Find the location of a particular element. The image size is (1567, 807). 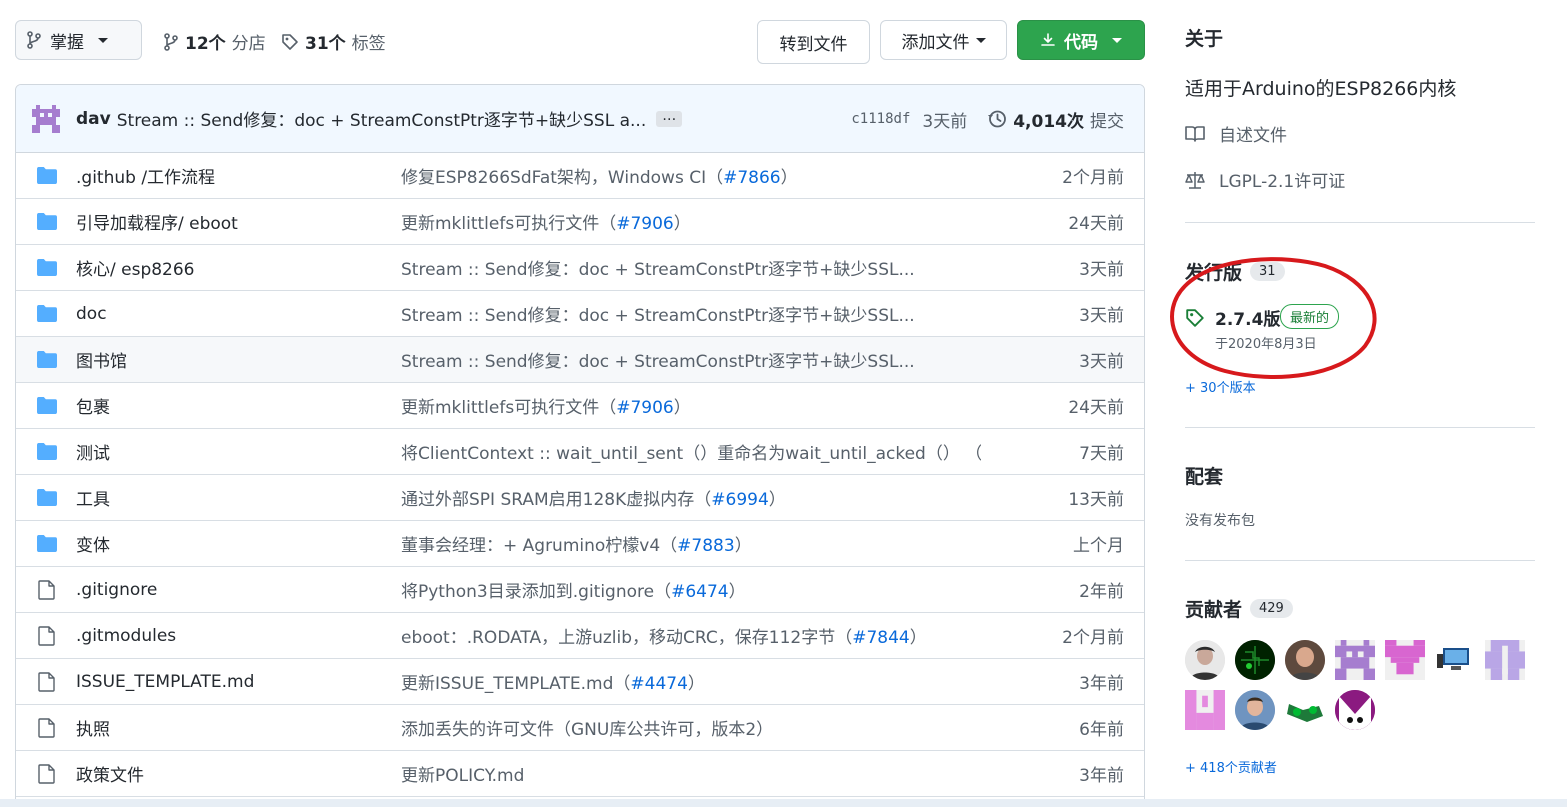

go-to-file-button: 转到文件 is located at coordinates (813, 42).